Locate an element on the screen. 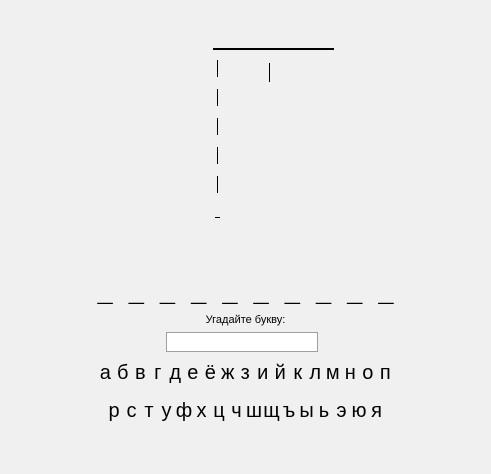  letter-button: я is located at coordinates (377, 411).